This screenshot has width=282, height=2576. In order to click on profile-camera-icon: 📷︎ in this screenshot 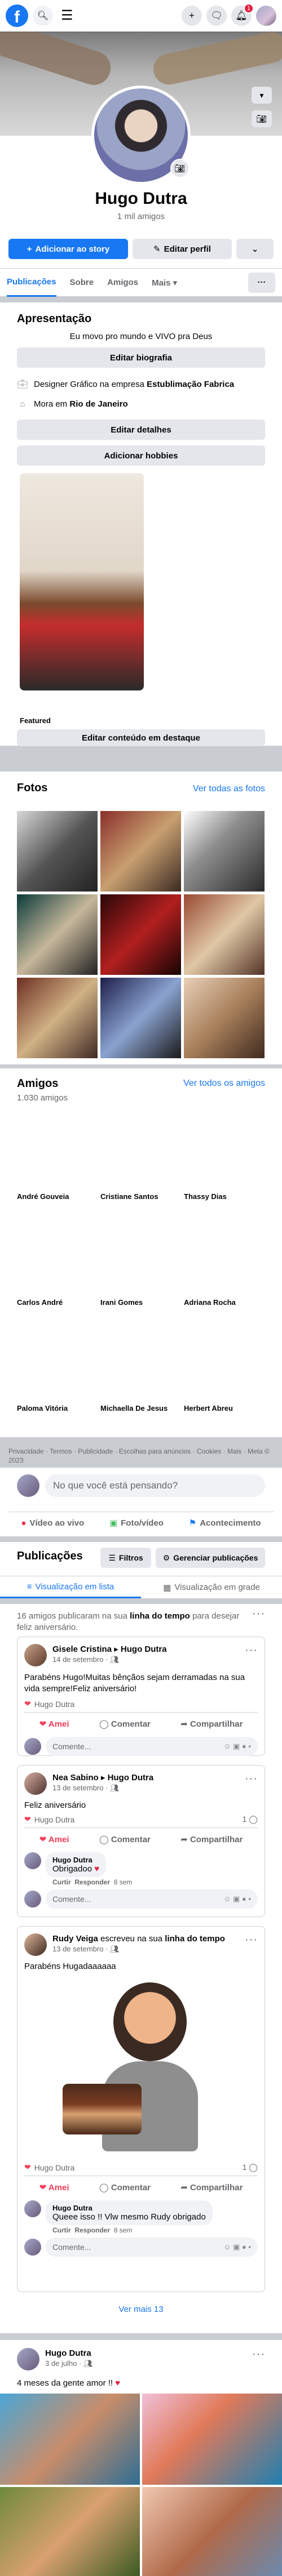, I will do `click(180, 168)`.